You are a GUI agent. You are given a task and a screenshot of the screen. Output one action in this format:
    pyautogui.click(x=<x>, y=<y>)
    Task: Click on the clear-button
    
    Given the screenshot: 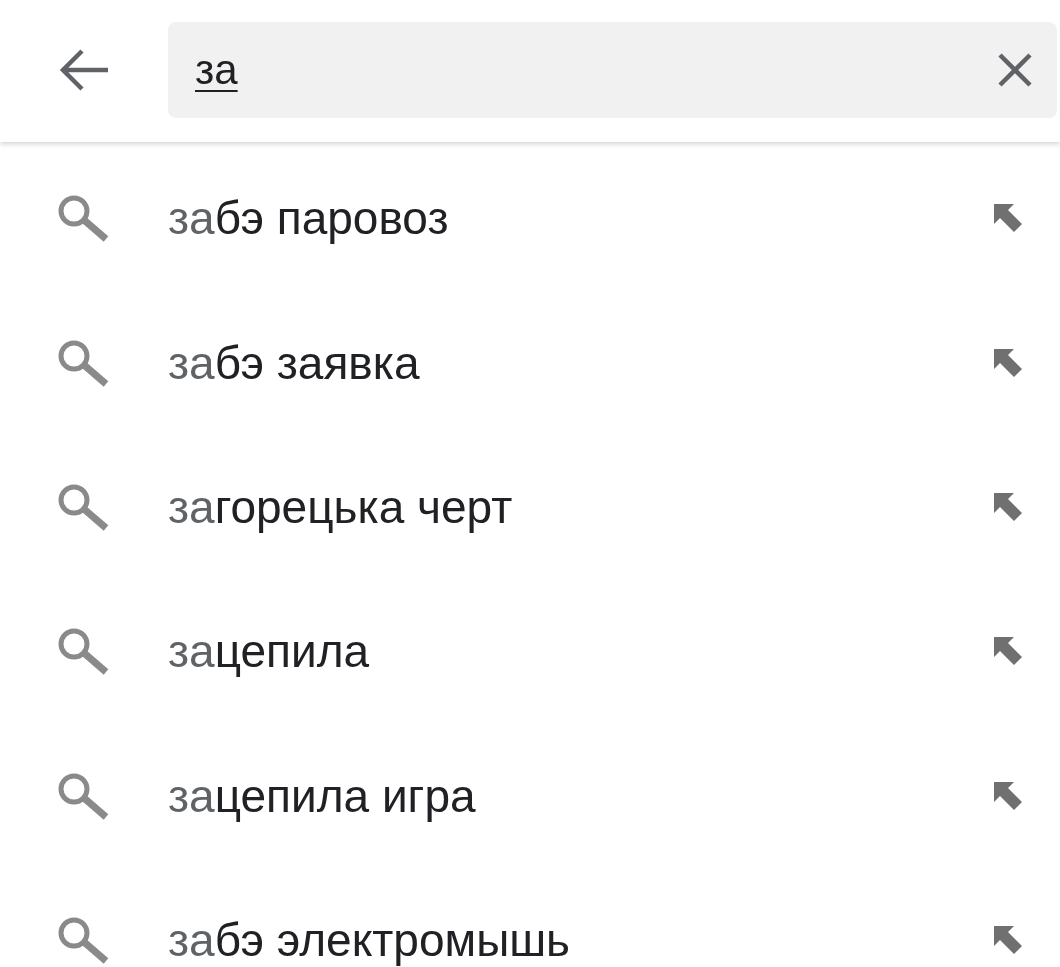 What is the action you would take?
    pyautogui.click(x=1015, y=70)
    